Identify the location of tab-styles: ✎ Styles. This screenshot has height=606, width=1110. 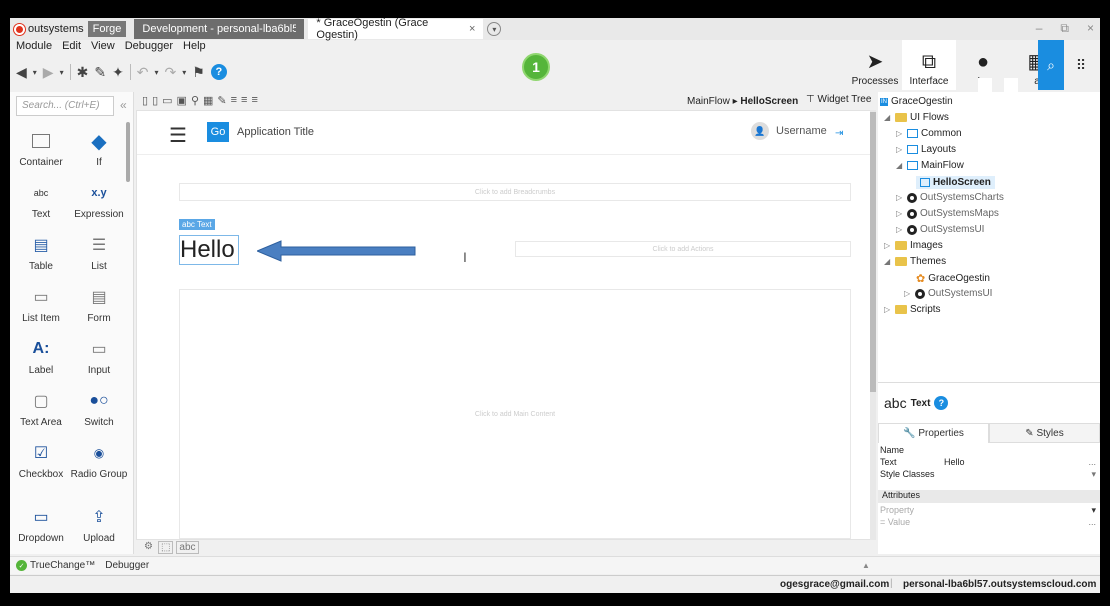
(1044, 433).